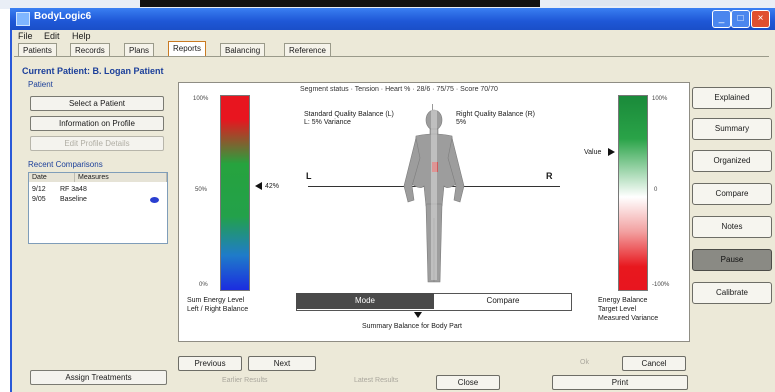 The width and height of the screenshot is (775, 392). What do you see at coordinates (732, 194) in the screenshot?
I see `compare-button: Compare` at bounding box center [732, 194].